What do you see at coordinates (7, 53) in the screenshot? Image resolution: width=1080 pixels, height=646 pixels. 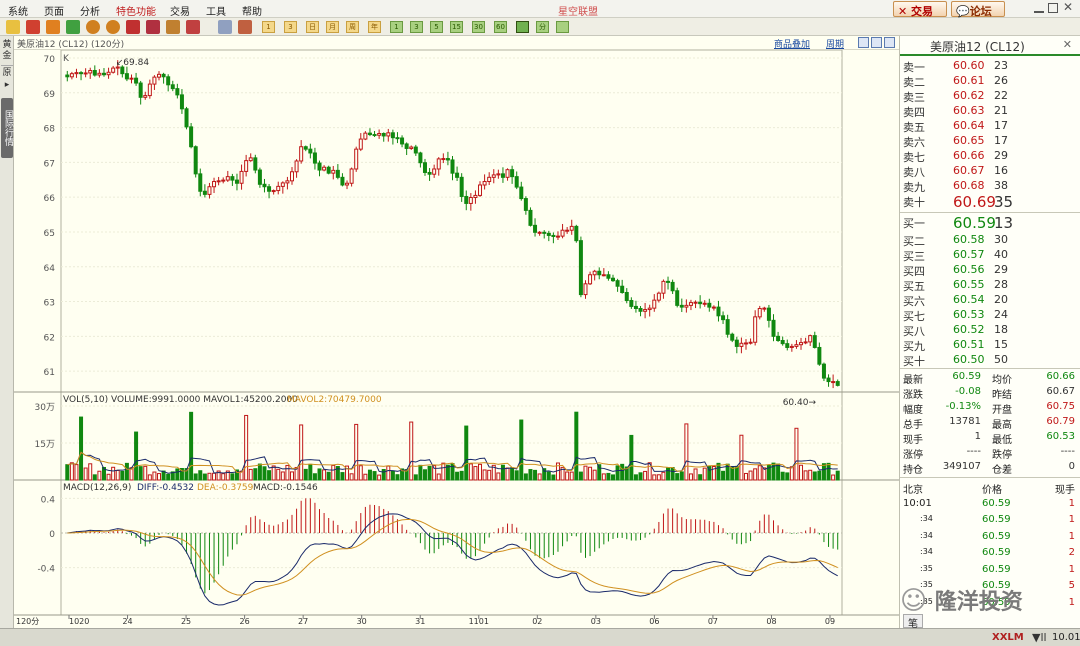 I see `tab-gold: 黄金` at bounding box center [7, 53].